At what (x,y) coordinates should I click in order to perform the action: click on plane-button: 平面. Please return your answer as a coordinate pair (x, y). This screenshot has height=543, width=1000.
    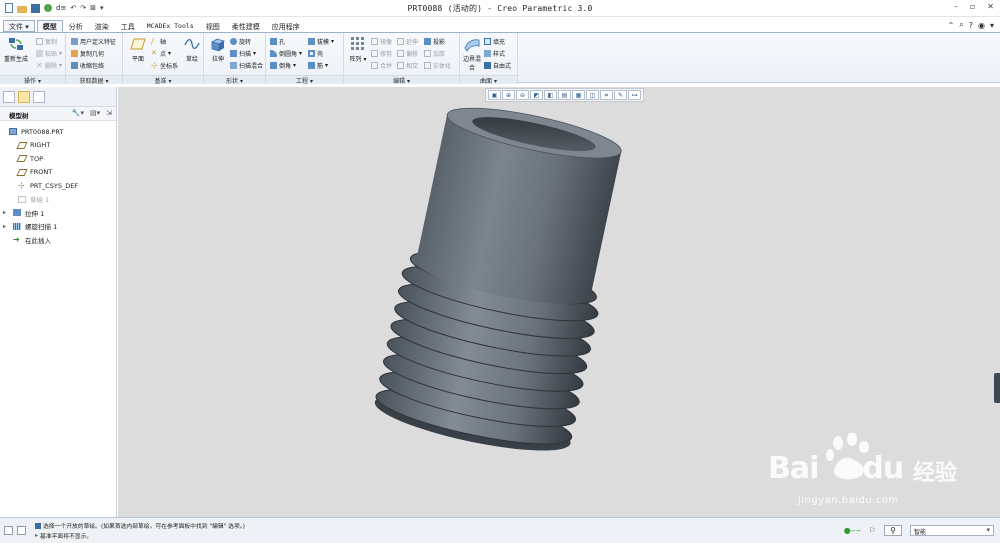
    Looking at the image, I should click on (138, 49).